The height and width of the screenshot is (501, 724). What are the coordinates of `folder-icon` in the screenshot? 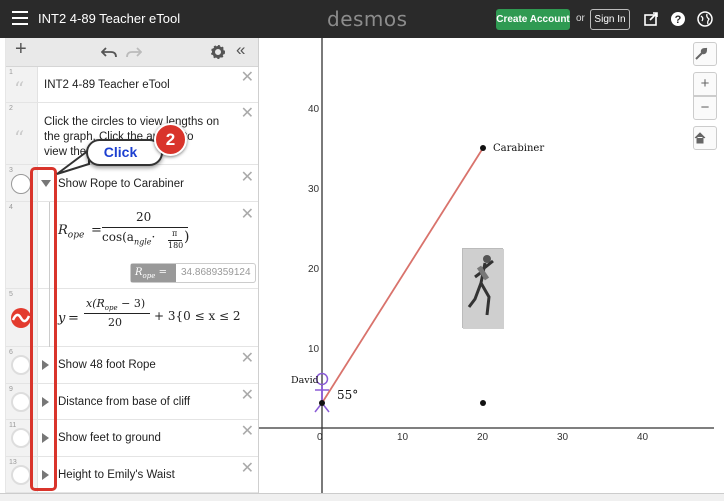 It's located at (21, 184).